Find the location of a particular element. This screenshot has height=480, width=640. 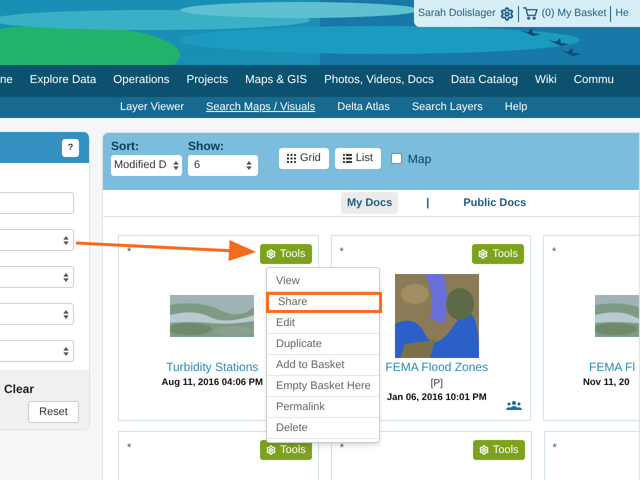

doc-title: FEMA Flood Zones is located at coordinates (436, 367).